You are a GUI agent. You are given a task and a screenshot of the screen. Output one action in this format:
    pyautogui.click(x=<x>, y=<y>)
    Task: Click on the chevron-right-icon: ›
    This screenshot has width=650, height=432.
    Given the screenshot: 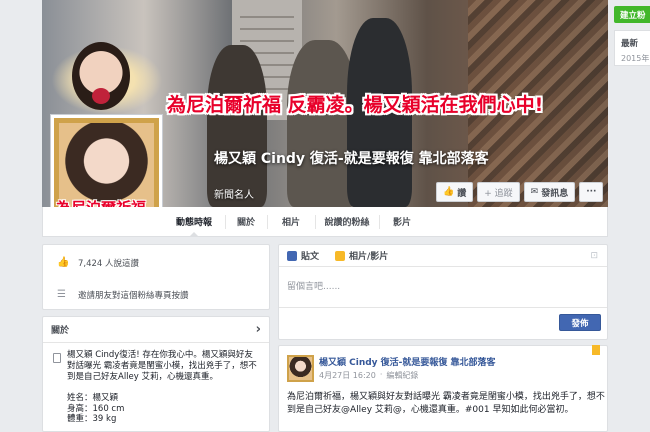 What is the action you would take?
    pyautogui.click(x=258, y=329)
    